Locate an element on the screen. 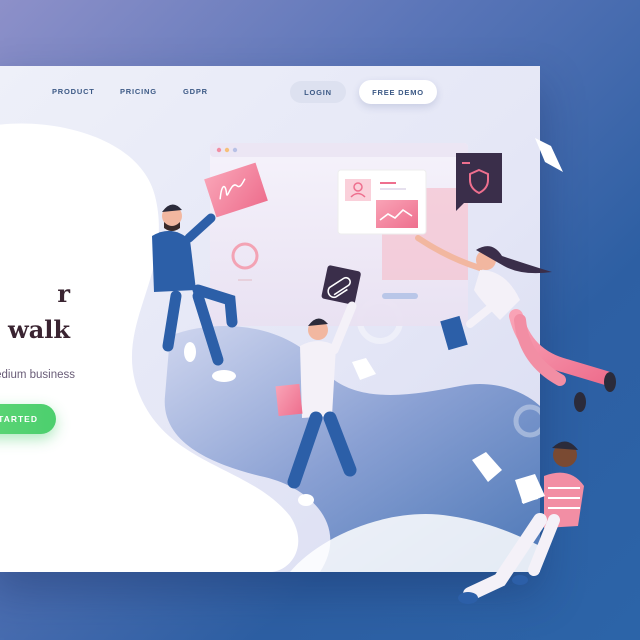  nav-link-gdpr: GDPR is located at coordinates (195, 91).